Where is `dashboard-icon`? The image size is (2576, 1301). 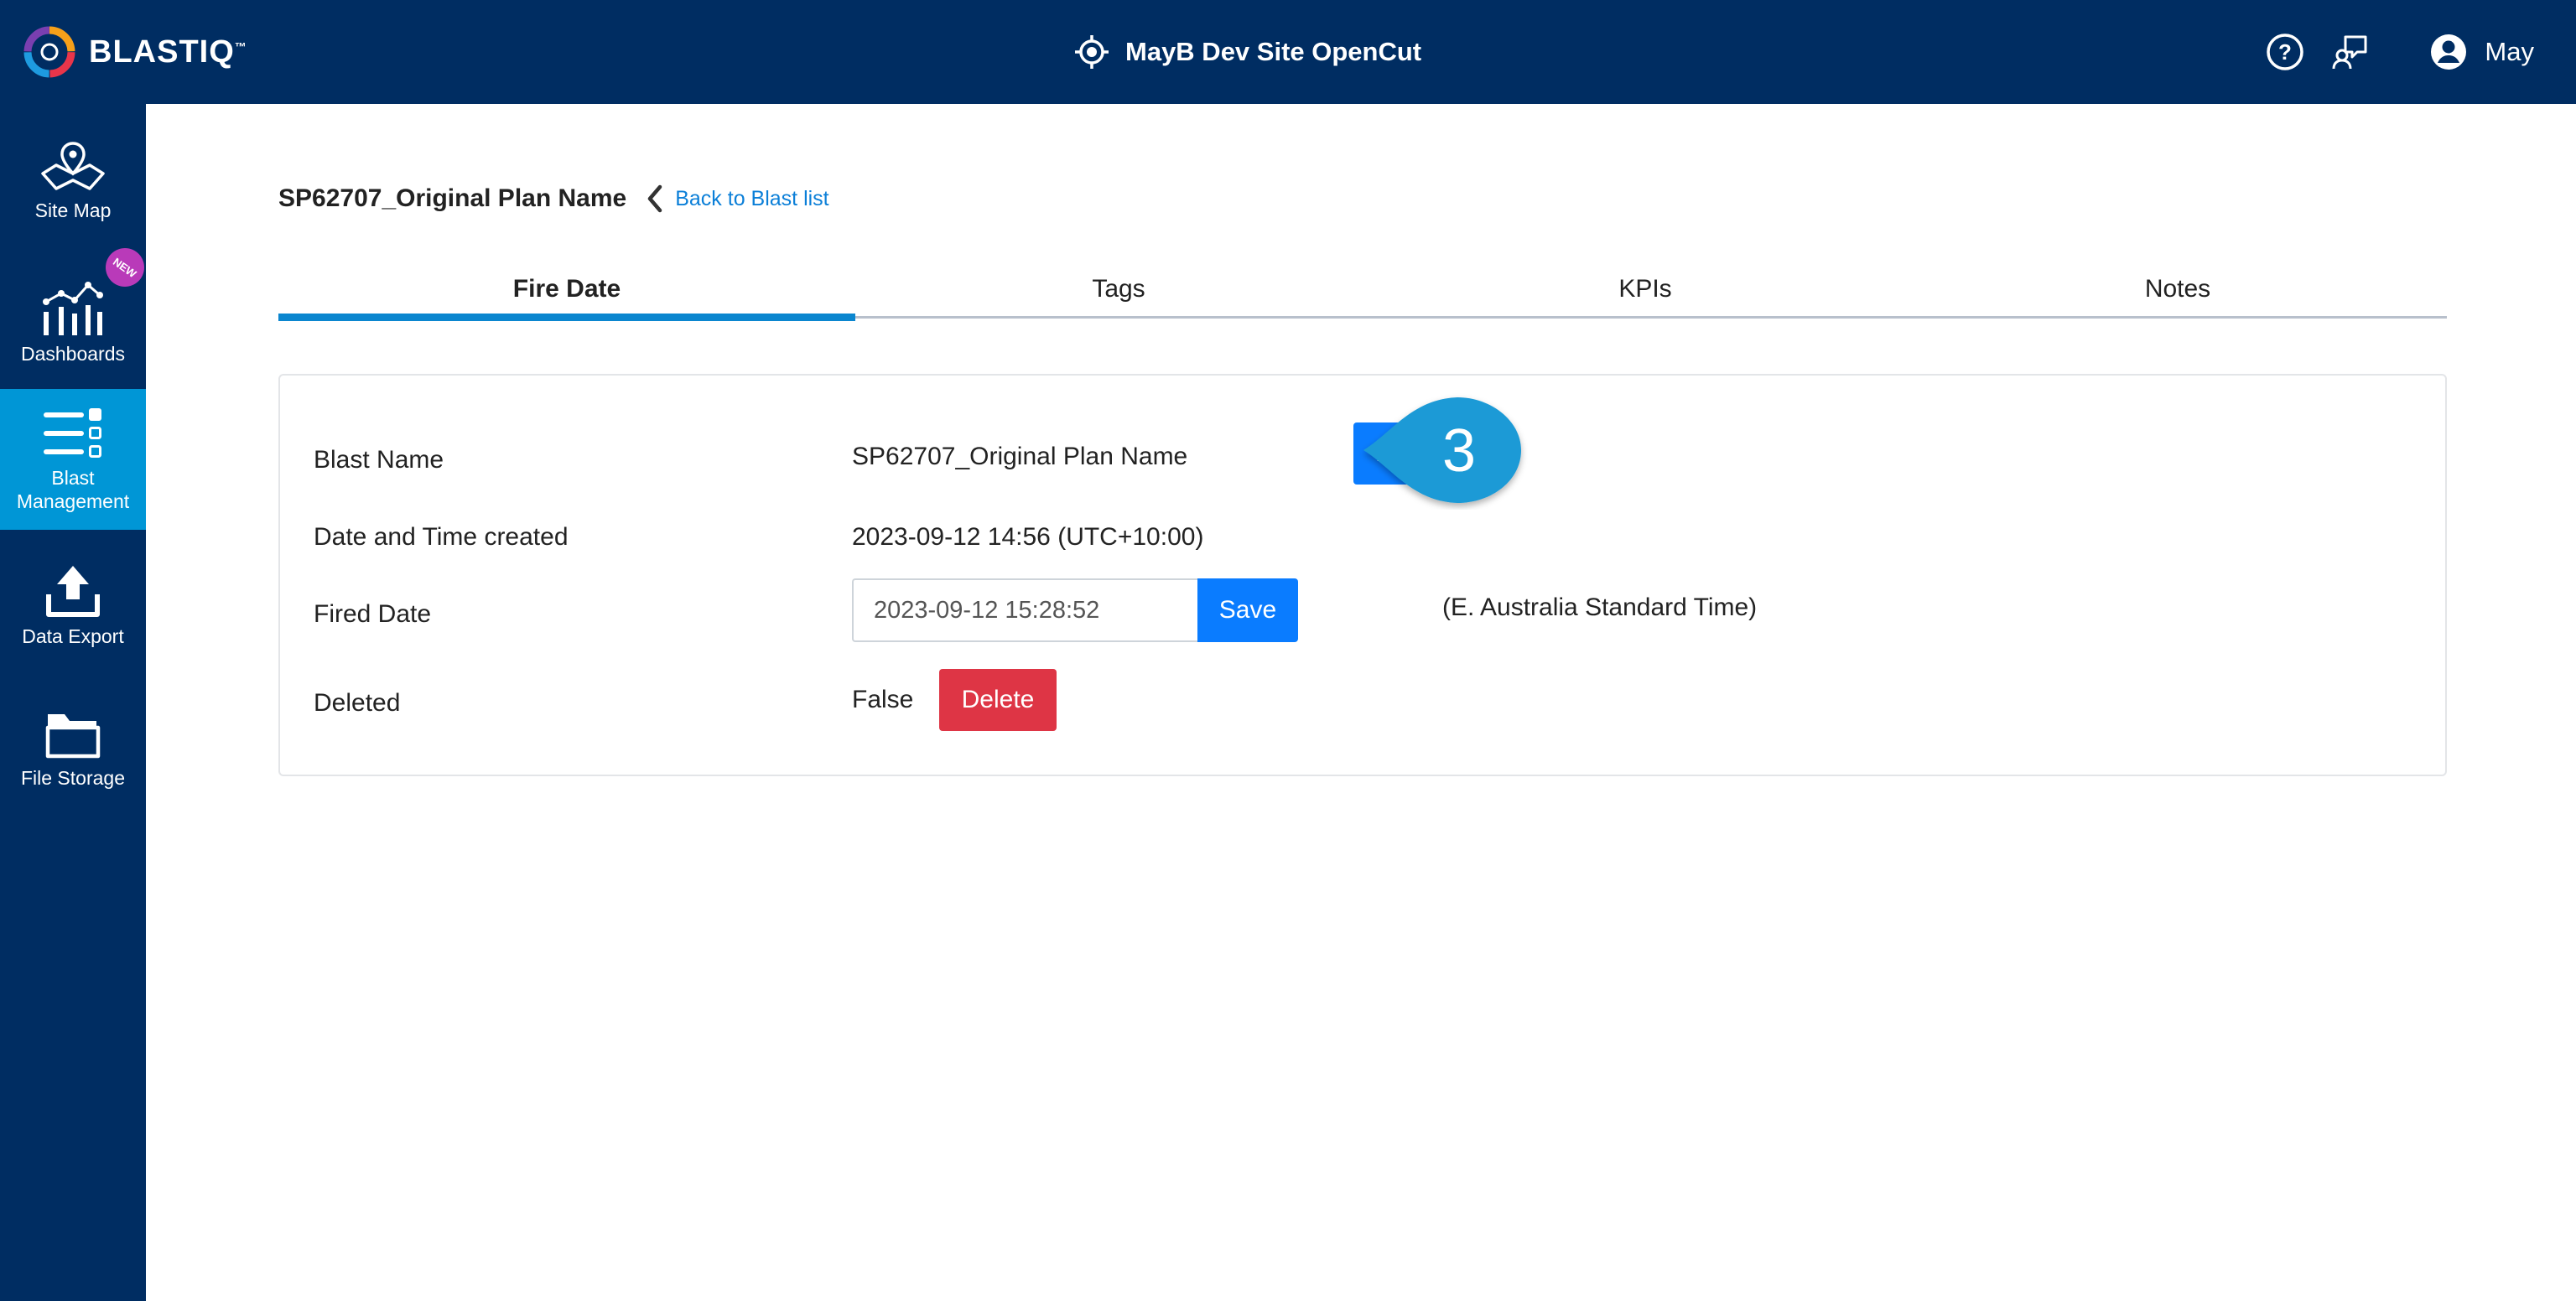
dashboard-icon is located at coordinates (73, 308).